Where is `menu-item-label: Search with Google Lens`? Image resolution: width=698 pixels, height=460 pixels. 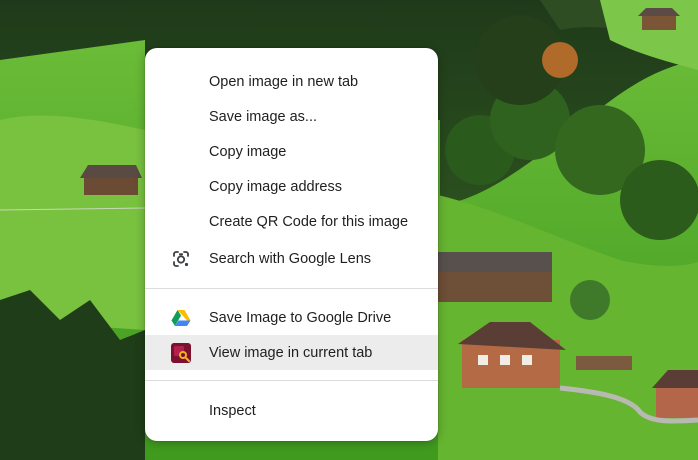
menu-item-label: Search with Google Lens is located at coordinates (290, 258).